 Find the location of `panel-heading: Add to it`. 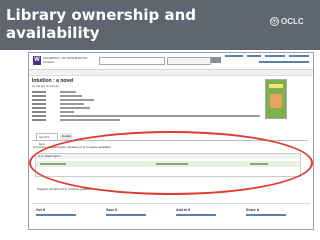

panel-heading: Add to it is located at coordinates (183, 210).